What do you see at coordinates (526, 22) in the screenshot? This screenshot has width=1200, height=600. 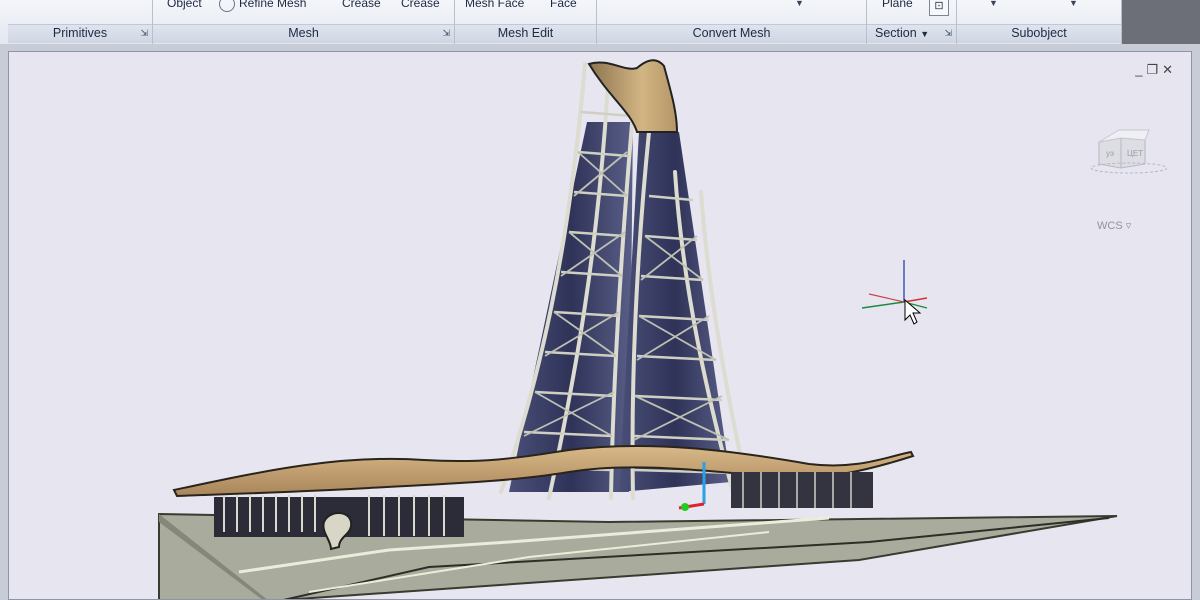 I see `panel-mesh-edit: Mesh Face Face Mesh Edit` at bounding box center [526, 22].